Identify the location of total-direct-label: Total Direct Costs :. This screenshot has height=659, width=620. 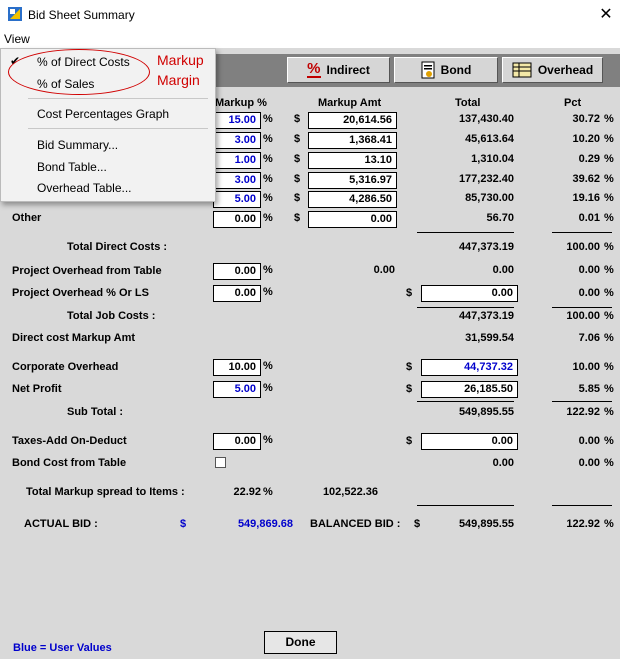
(117, 247).